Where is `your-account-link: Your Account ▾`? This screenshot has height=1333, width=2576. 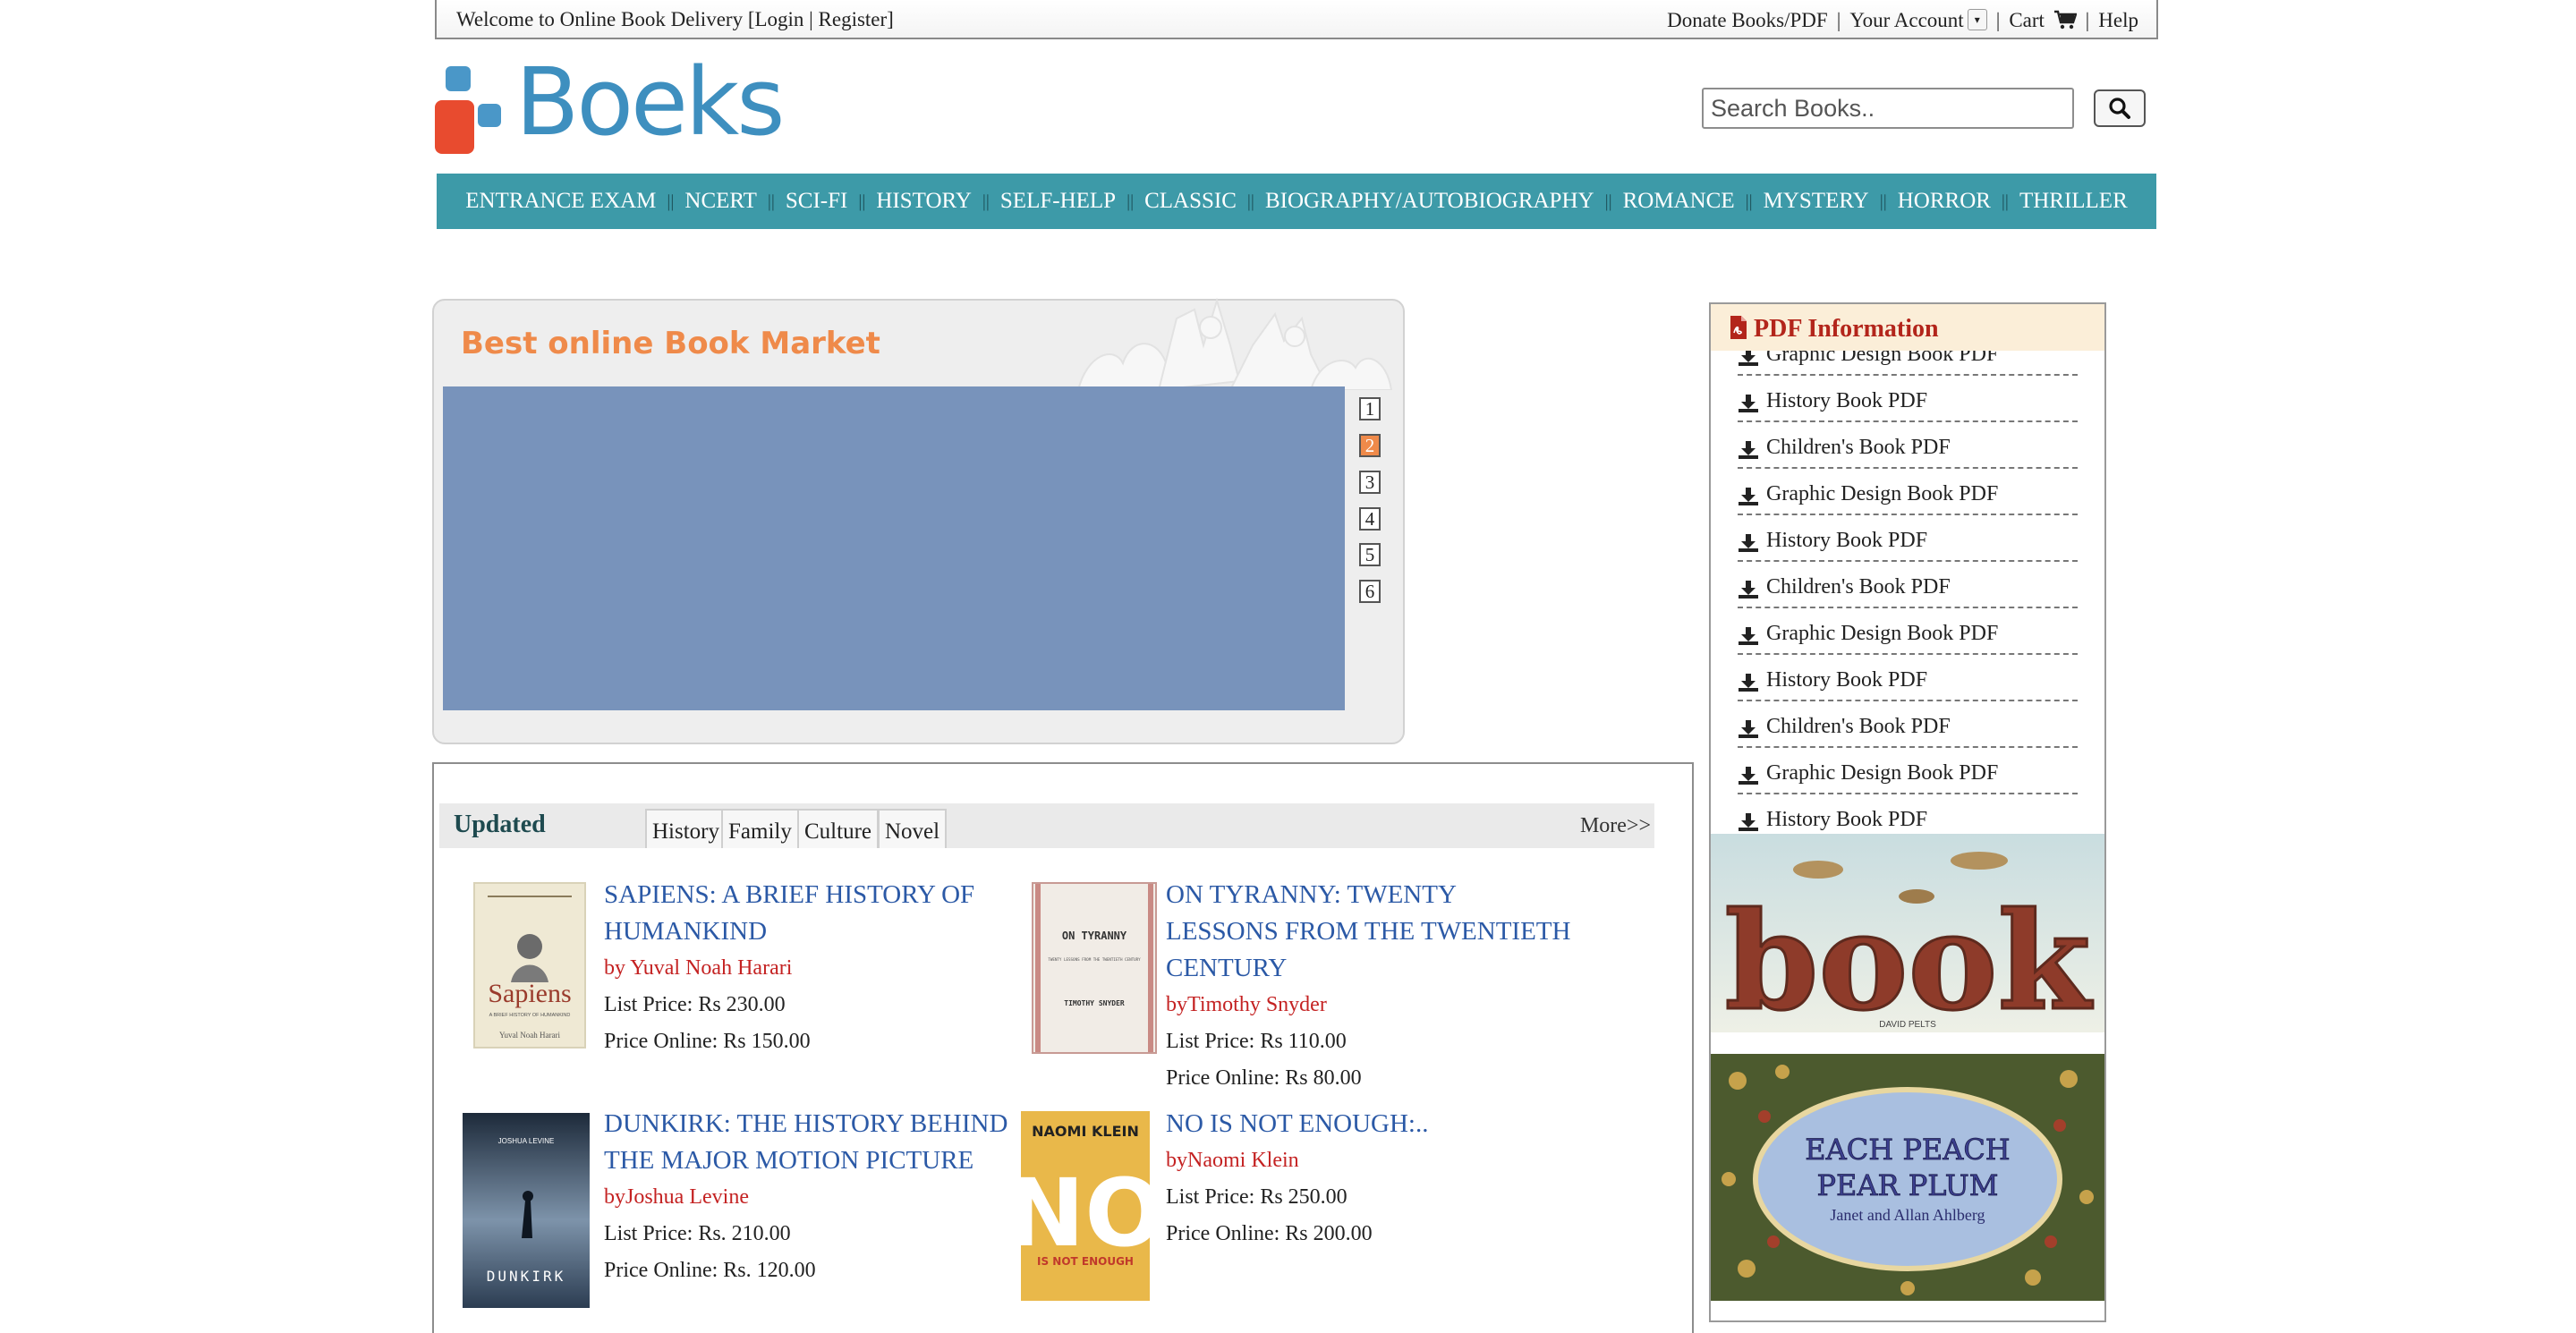 your-account-link: Your Account ▾ is located at coordinates (1918, 20).